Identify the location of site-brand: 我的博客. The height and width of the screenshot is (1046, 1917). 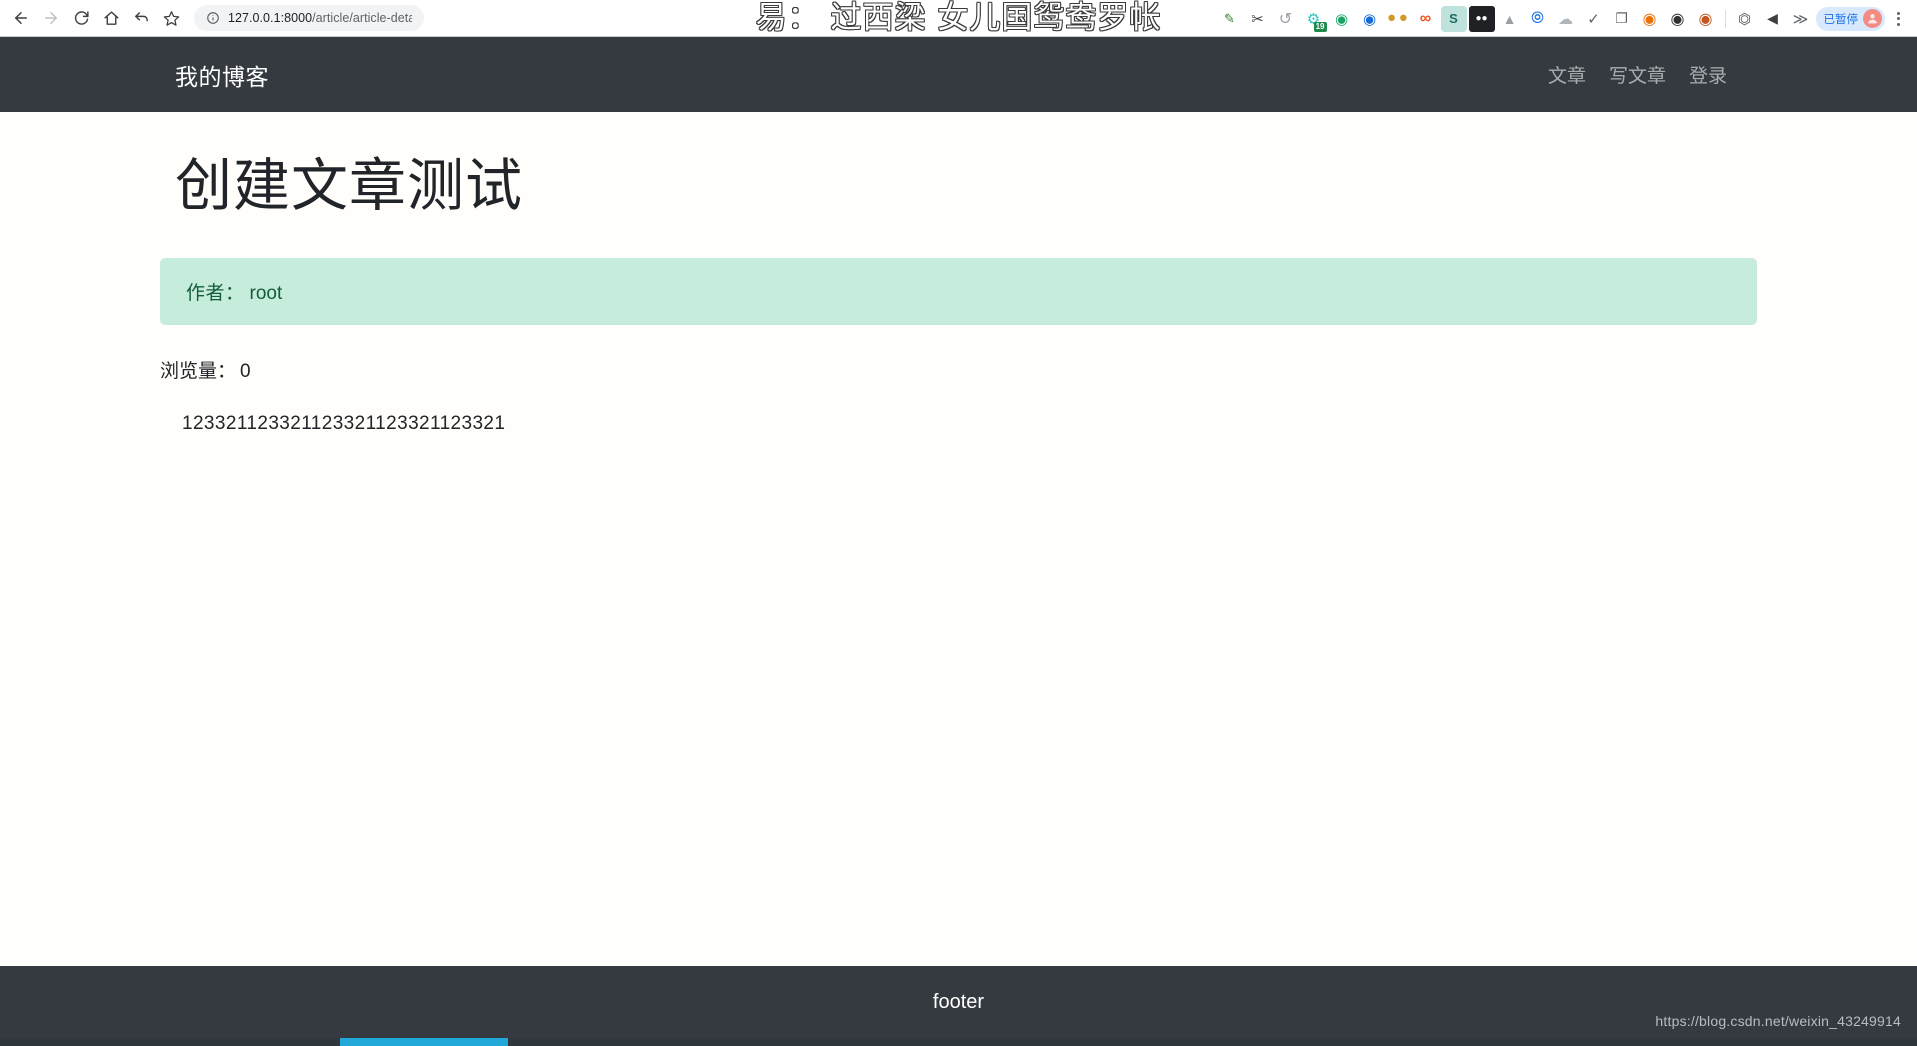
(222, 75).